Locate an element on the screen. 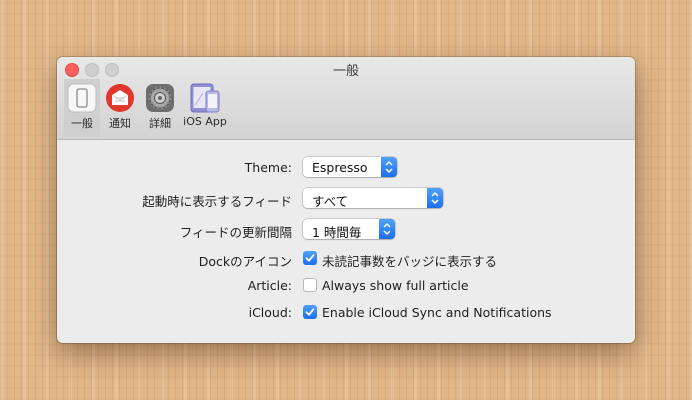 The height and width of the screenshot is (400, 692). general-icon is located at coordinates (82, 98).